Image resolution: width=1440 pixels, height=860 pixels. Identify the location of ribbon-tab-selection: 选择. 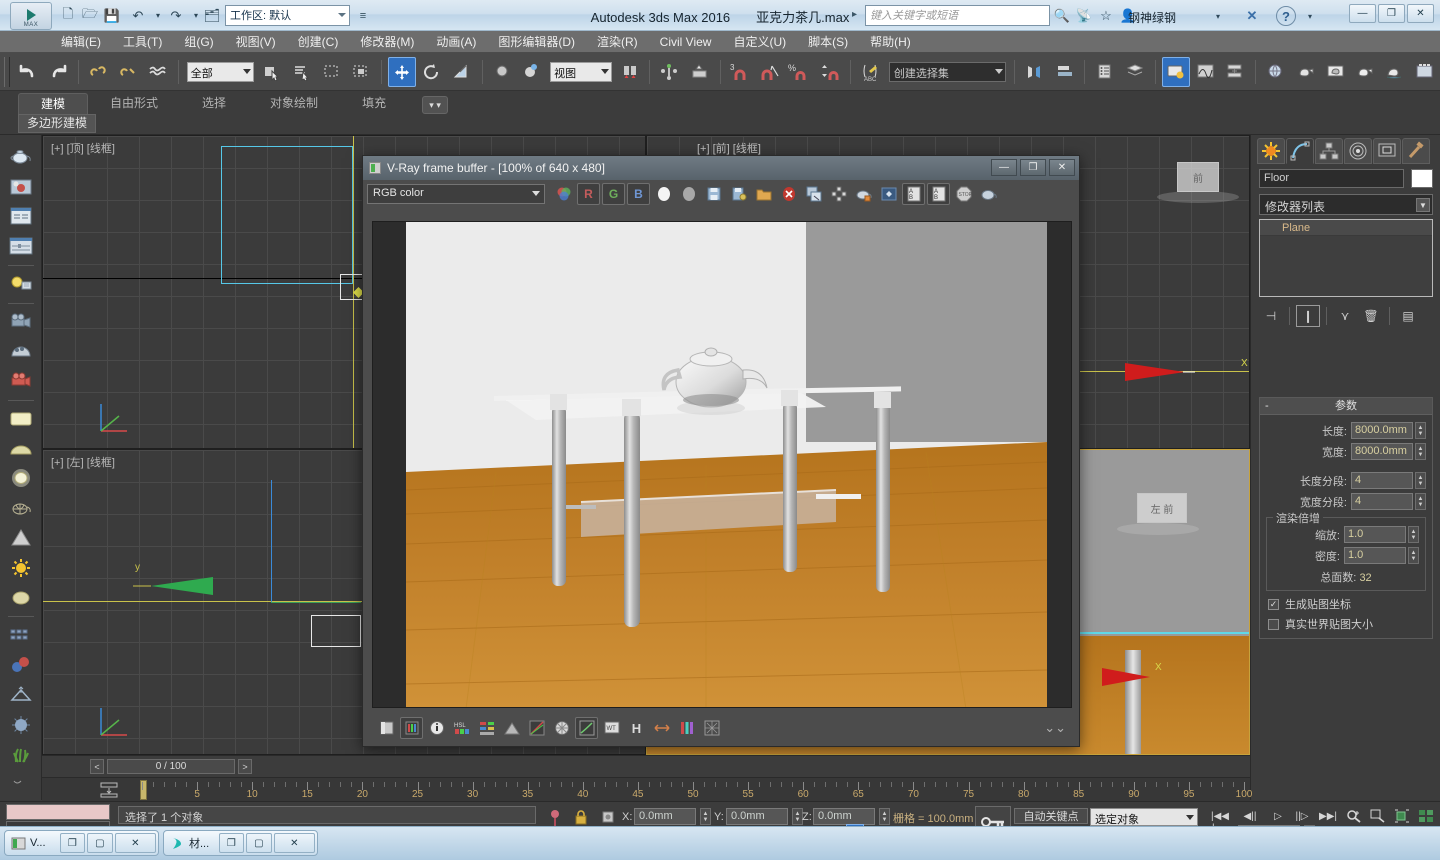
(214, 103).